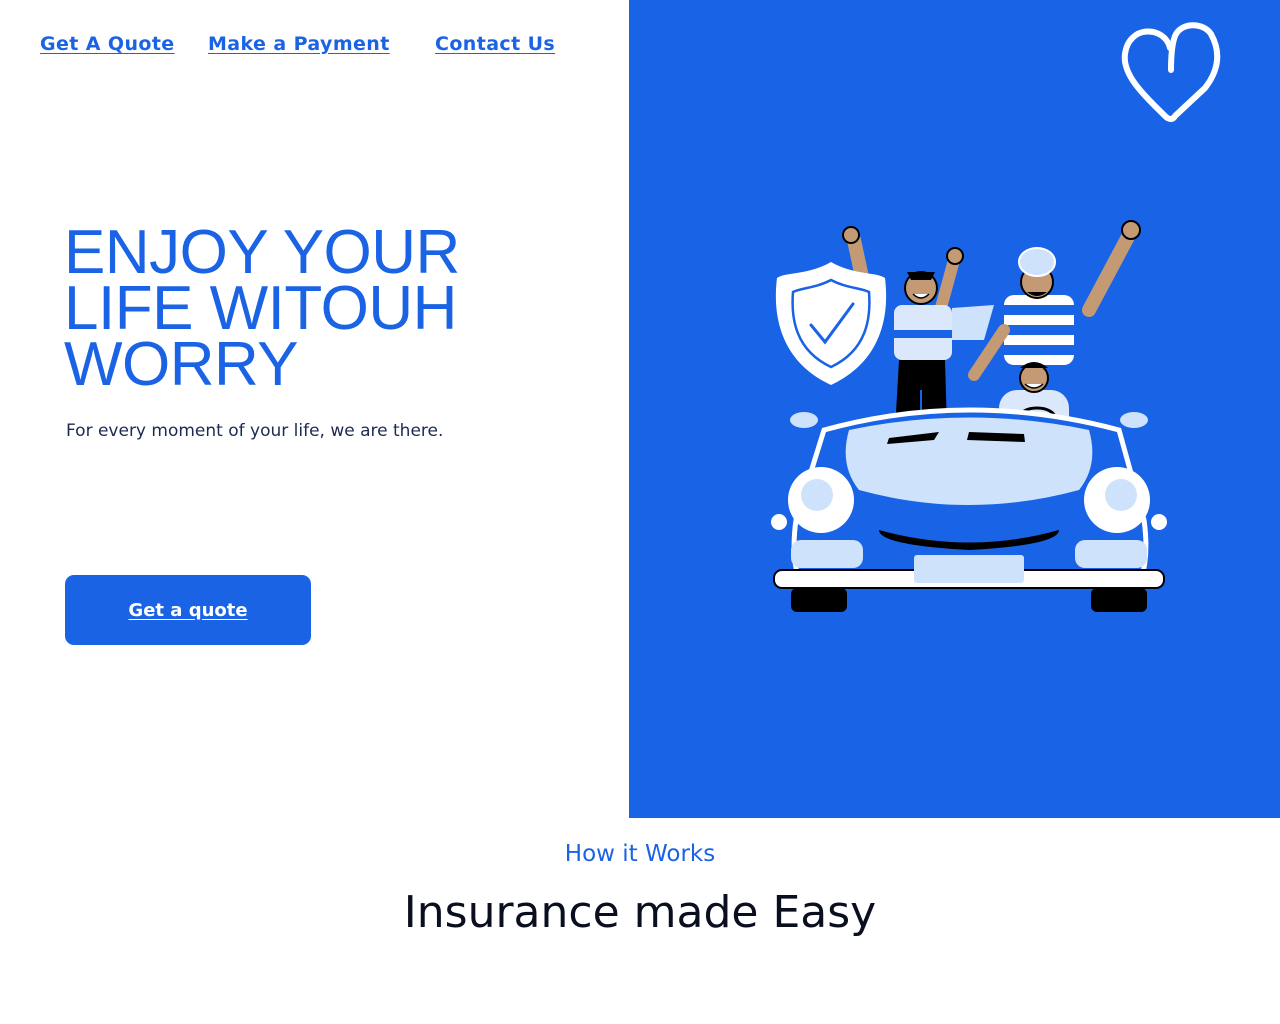 This screenshot has height=1024, width=1280. I want to click on hero-title: ENJOY YOUR LIFE WITOUH WORRY, so click(262, 308).